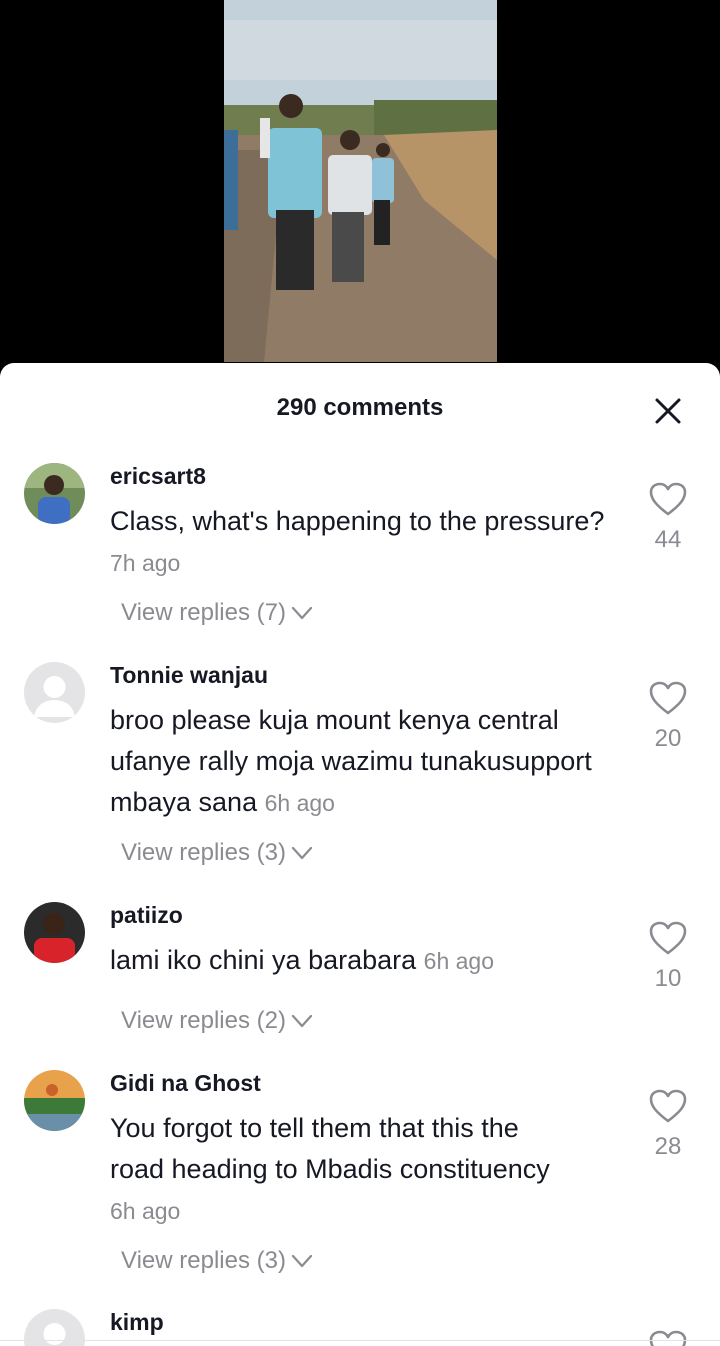  Describe the element at coordinates (360, 1340) in the screenshot. I see `divider` at that location.